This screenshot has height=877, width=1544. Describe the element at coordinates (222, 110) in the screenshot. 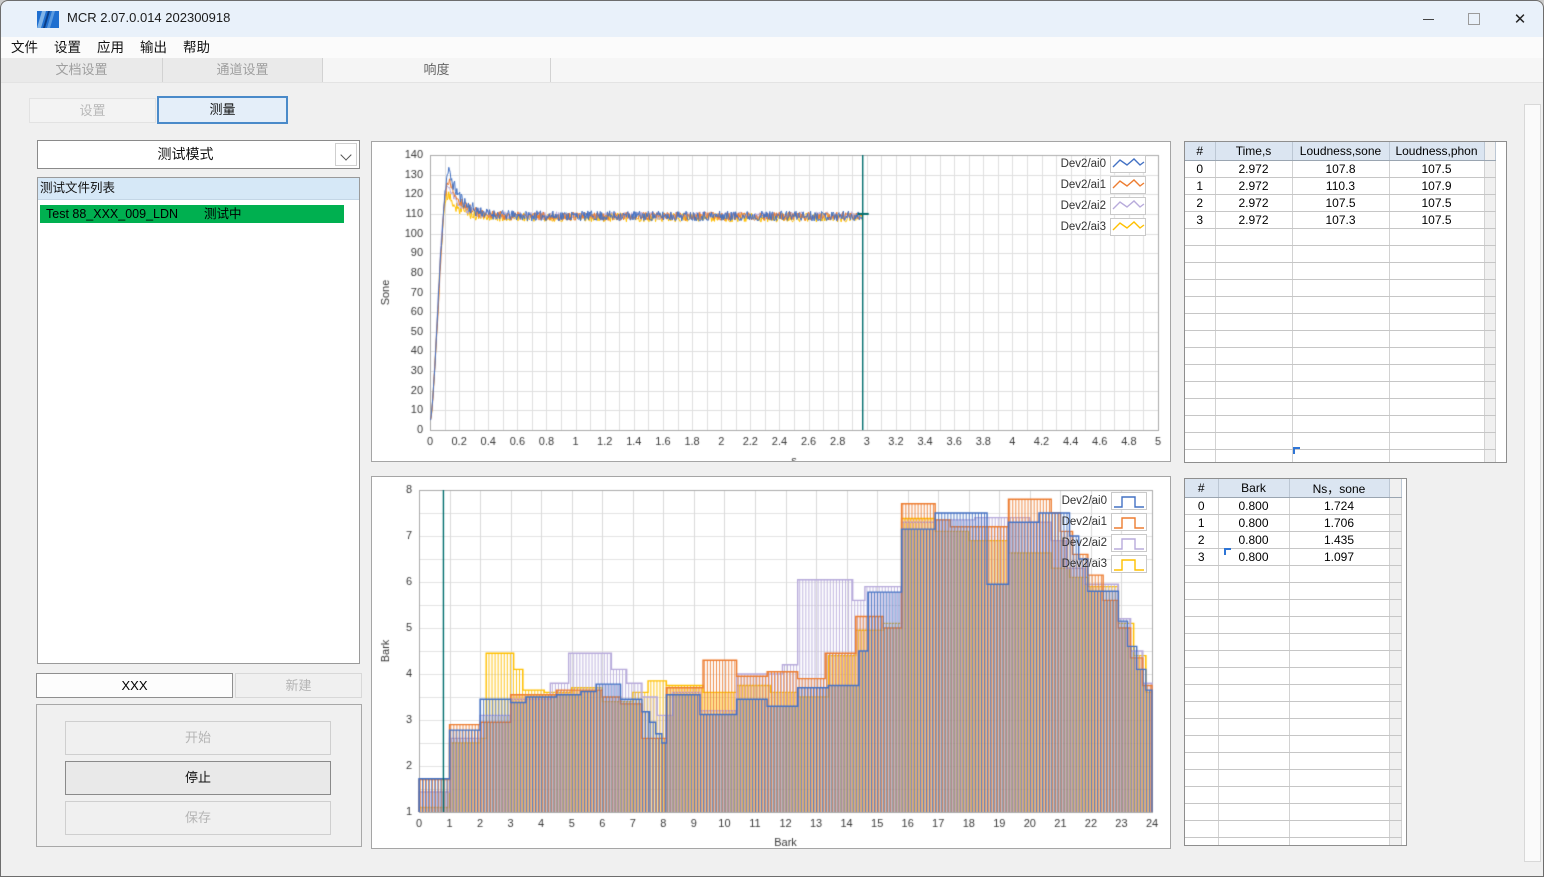

I see `subtab-measure-button: 测量` at that location.